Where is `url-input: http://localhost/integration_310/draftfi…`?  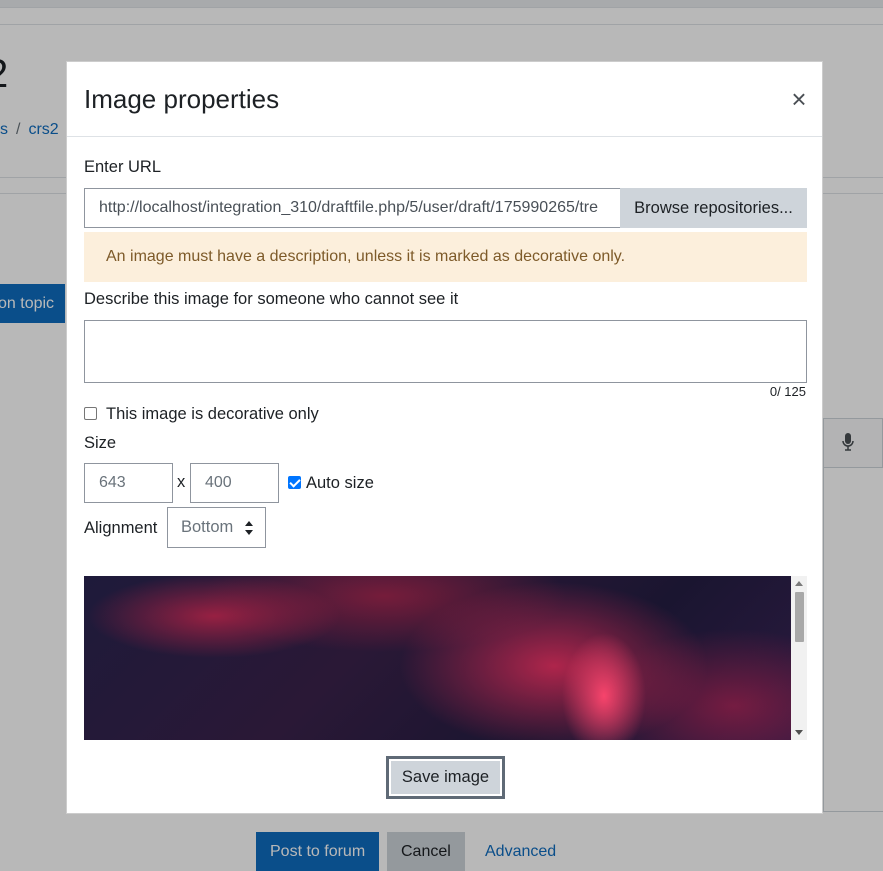 url-input: http://localhost/integration_310/draftfi… is located at coordinates (352, 208).